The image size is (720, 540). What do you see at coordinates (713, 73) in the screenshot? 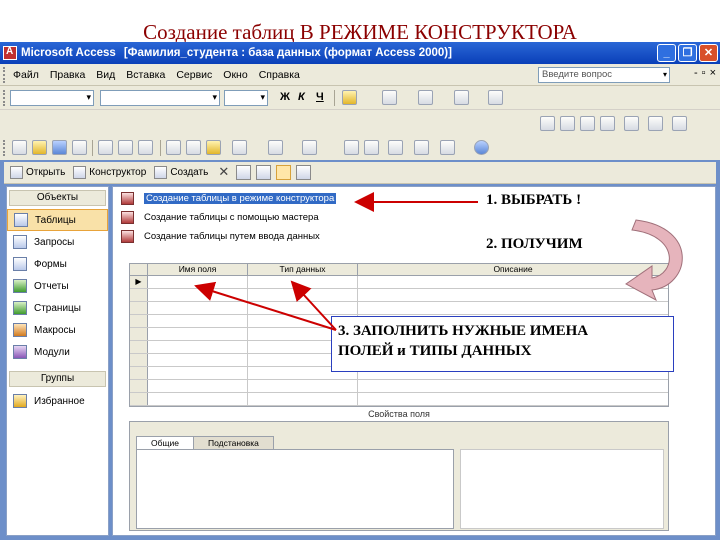
I see `doc-close-button: ×` at bounding box center [713, 73].